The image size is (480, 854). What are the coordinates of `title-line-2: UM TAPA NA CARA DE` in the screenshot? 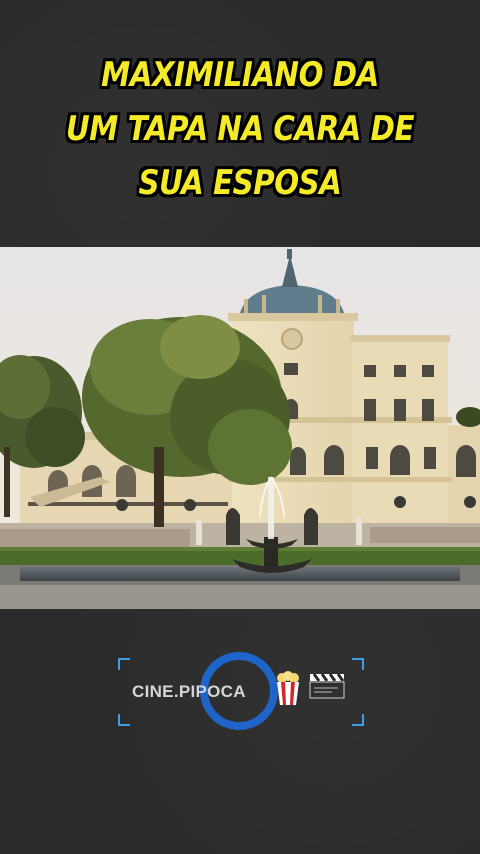 It's located at (240, 129).